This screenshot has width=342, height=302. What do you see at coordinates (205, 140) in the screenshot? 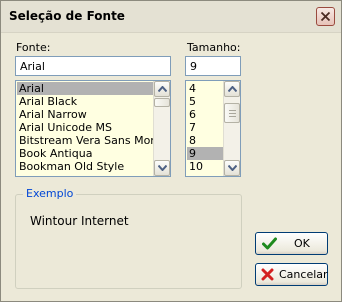
I see `list-item: 8` at bounding box center [205, 140].